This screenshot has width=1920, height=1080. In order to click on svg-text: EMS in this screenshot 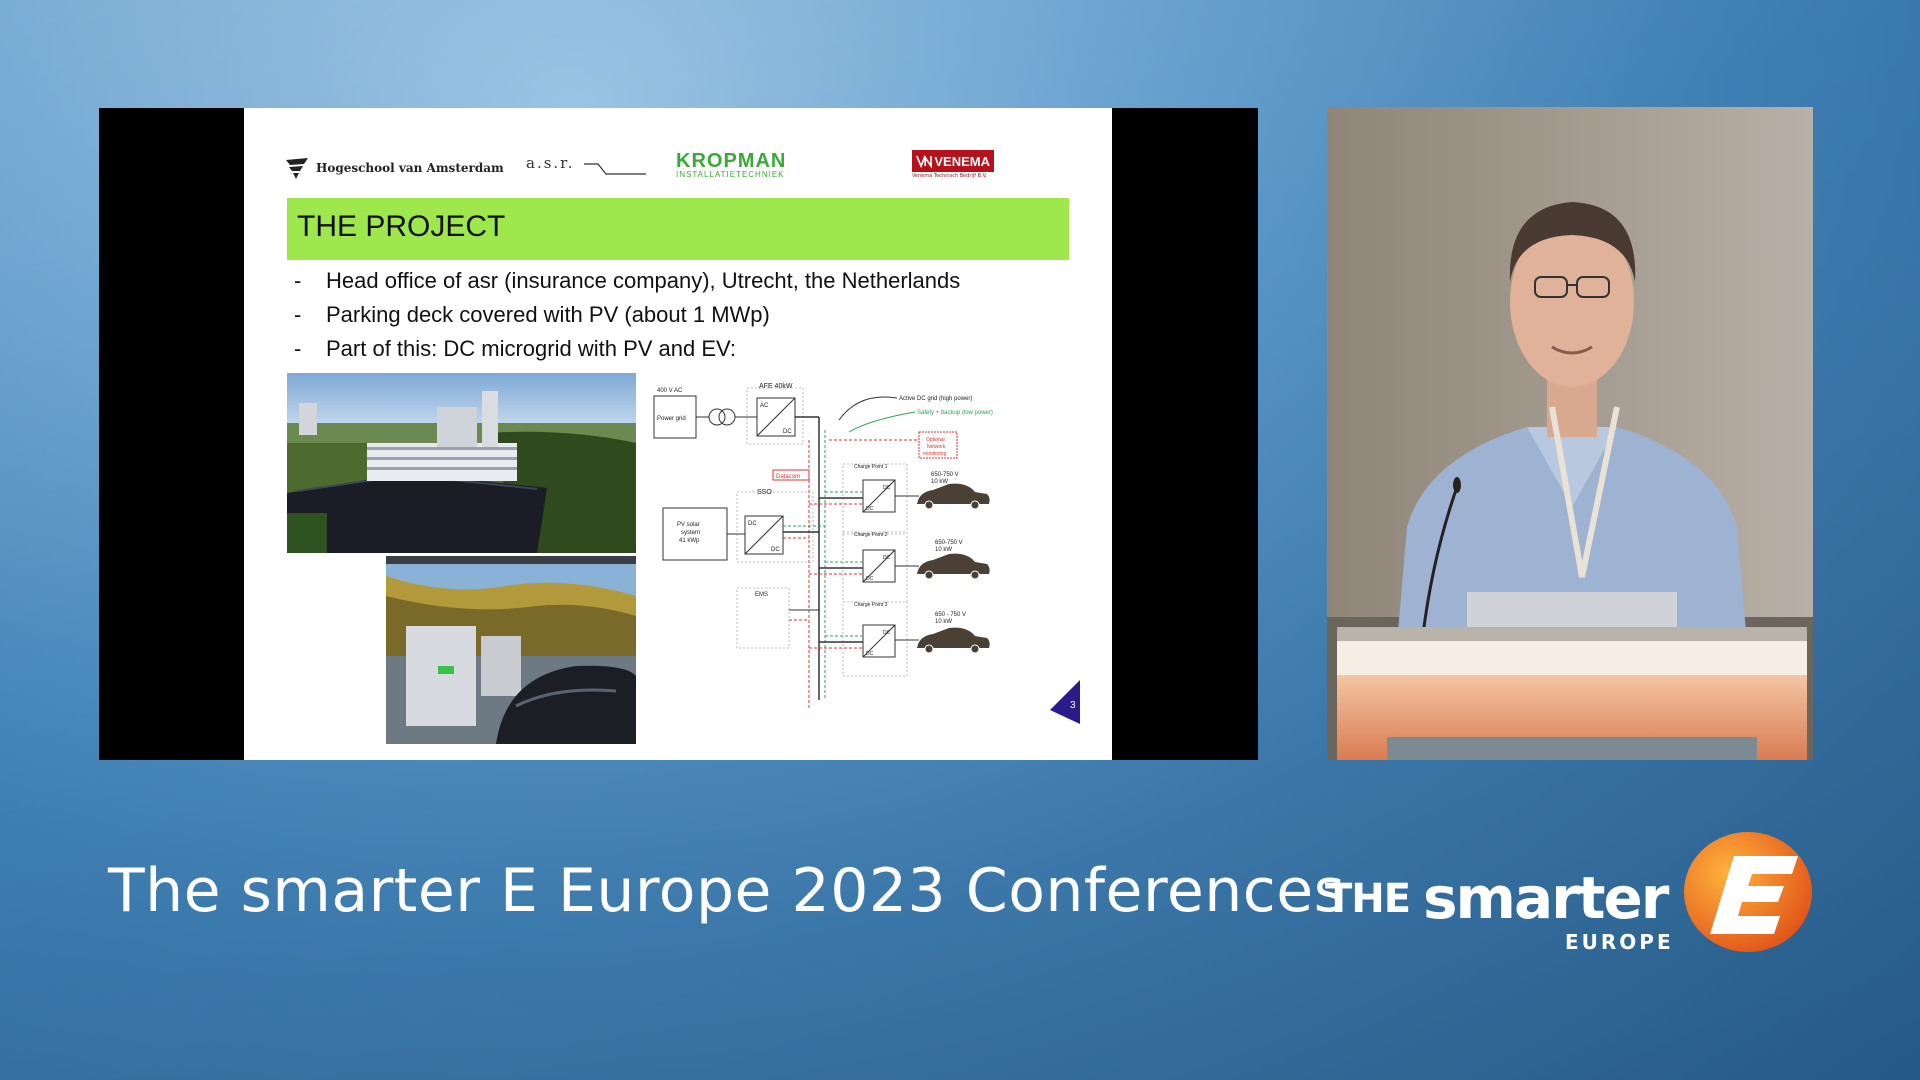, I will do `click(761, 595)`.